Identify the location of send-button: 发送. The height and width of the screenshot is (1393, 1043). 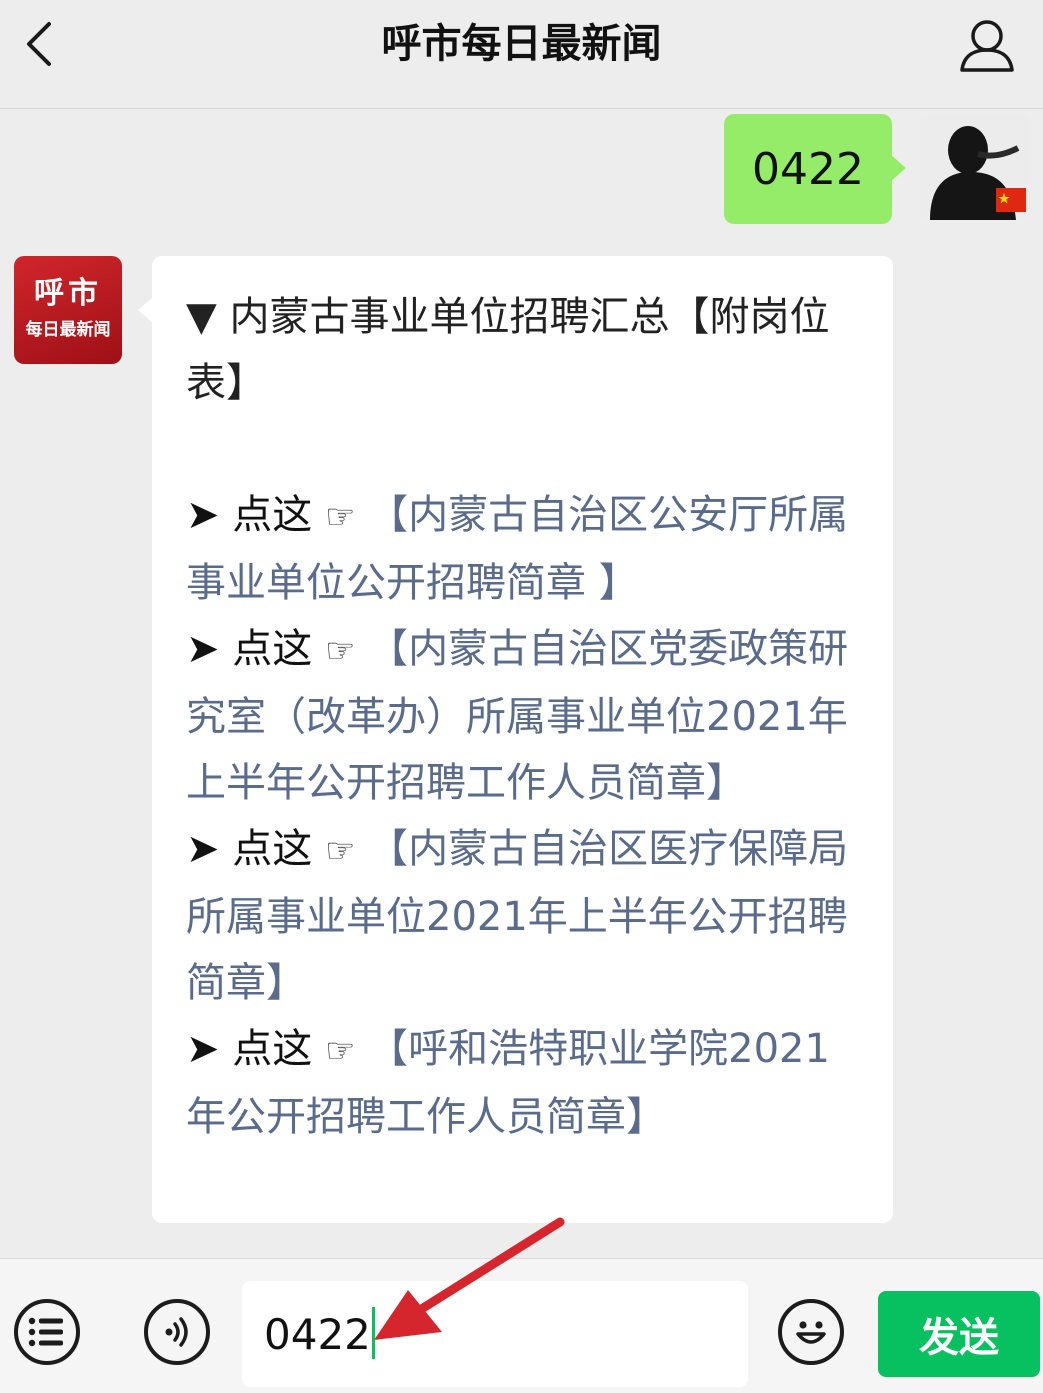
(959, 1334).